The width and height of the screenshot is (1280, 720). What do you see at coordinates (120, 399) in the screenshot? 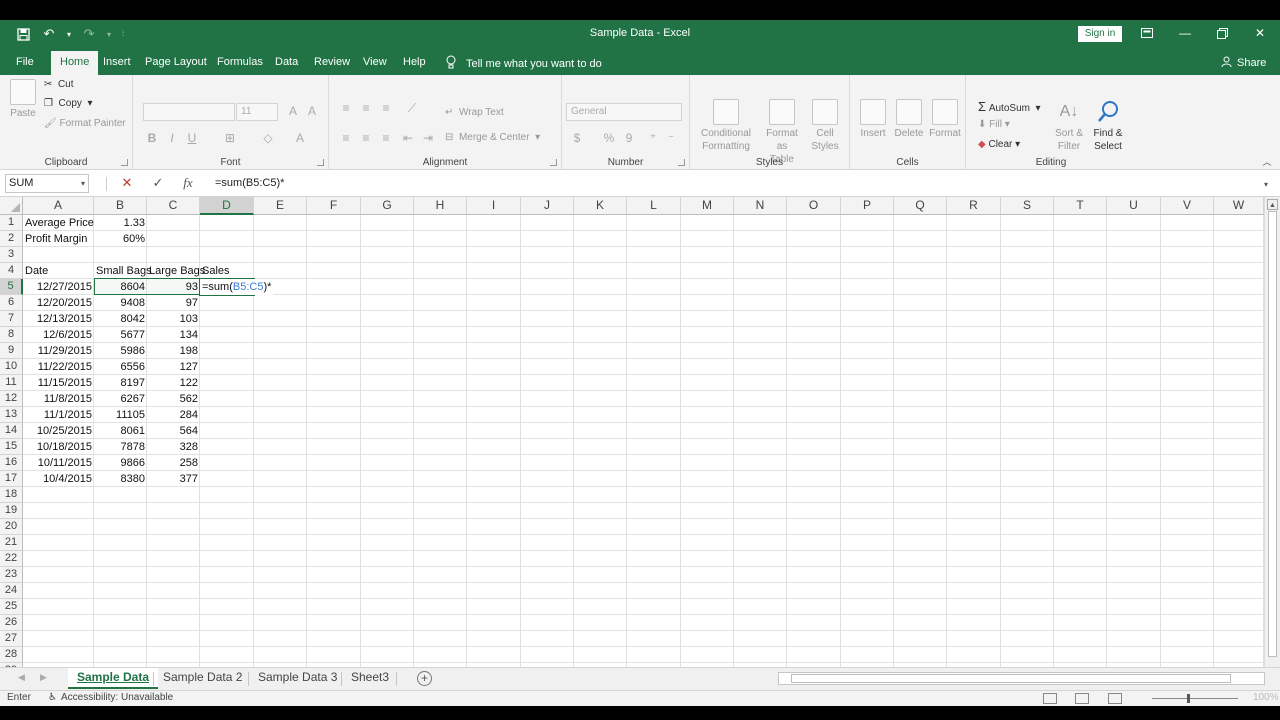
I see `cell-b12: 6267` at bounding box center [120, 399].